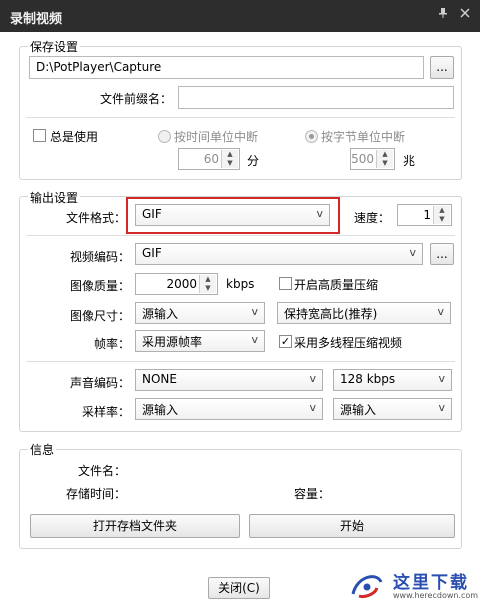 This screenshot has width=480, height=606. Describe the element at coordinates (331, 314) in the screenshot. I see `aspect-value: 保持宽高比(推荐)` at that location.